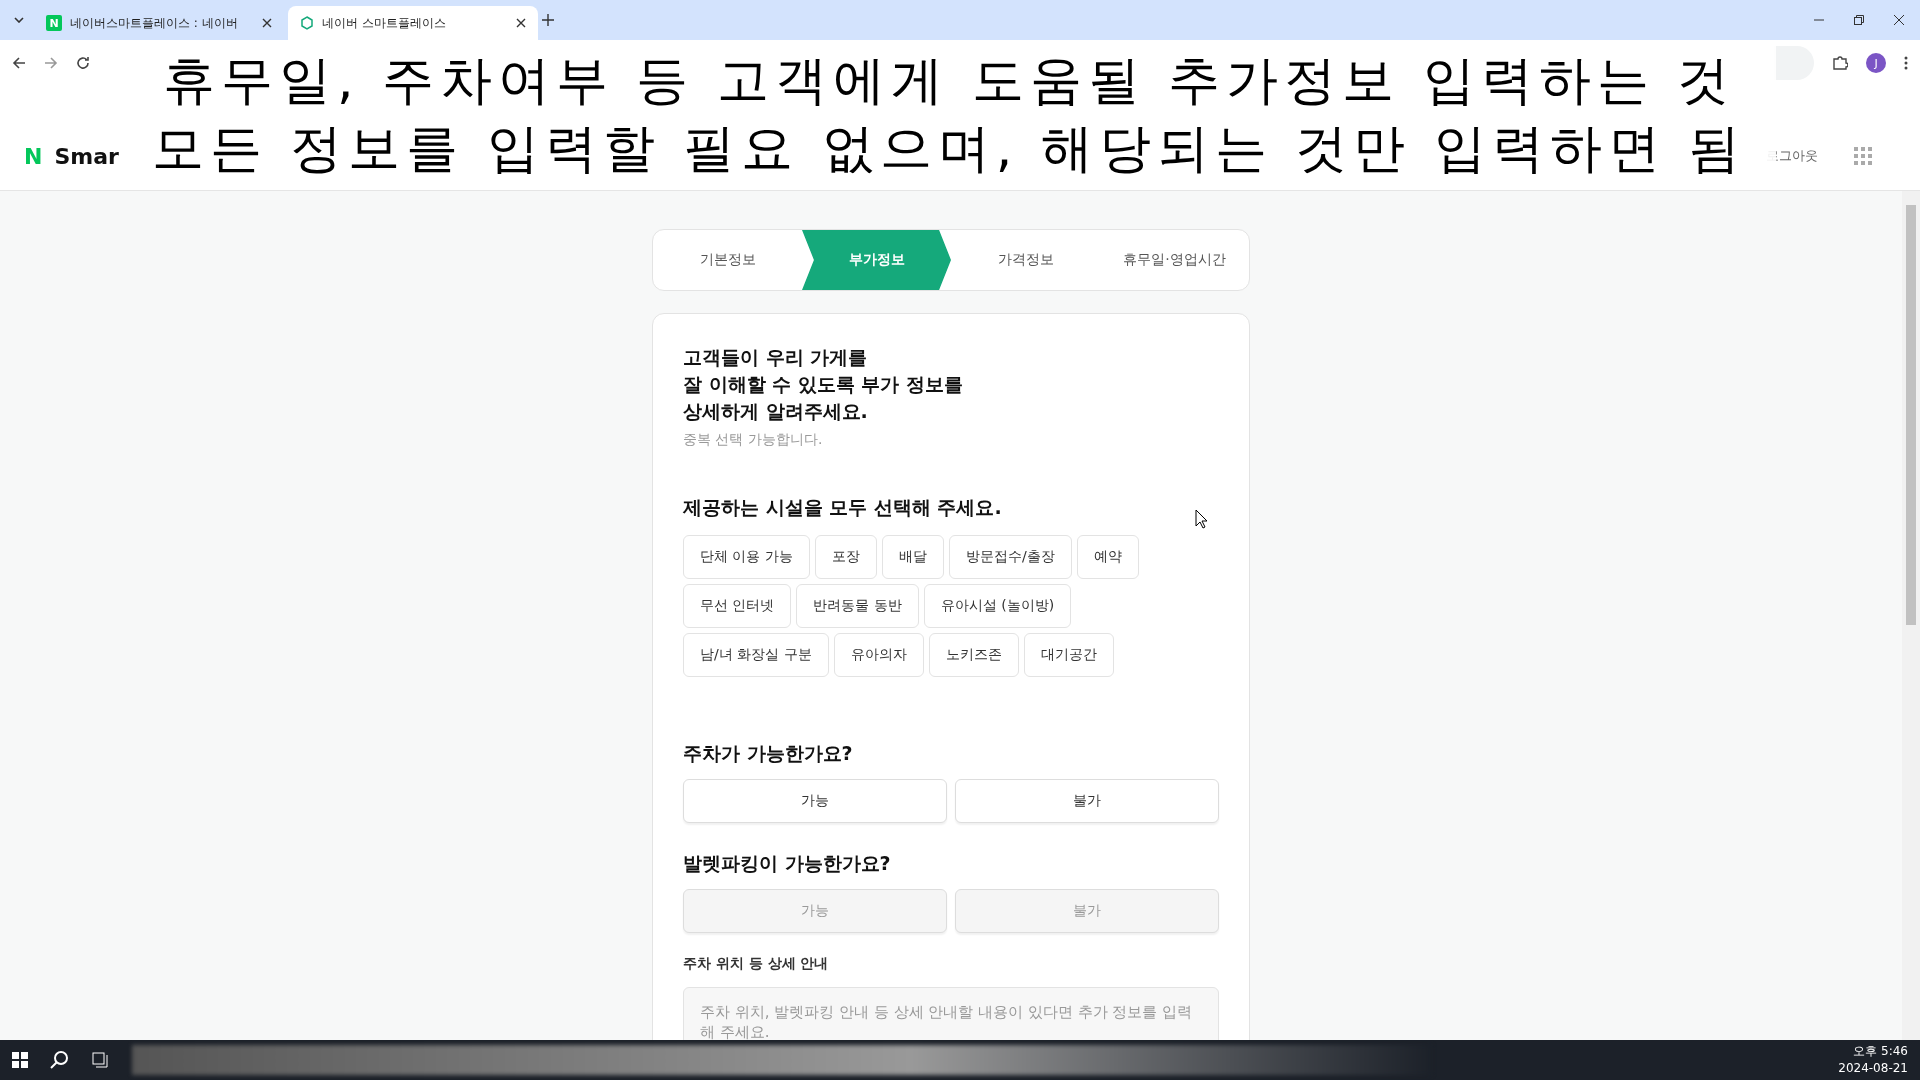  What do you see at coordinates (1906, 63) in the screenshot?
I see `more-icon` at bounding box center [1906, 63].